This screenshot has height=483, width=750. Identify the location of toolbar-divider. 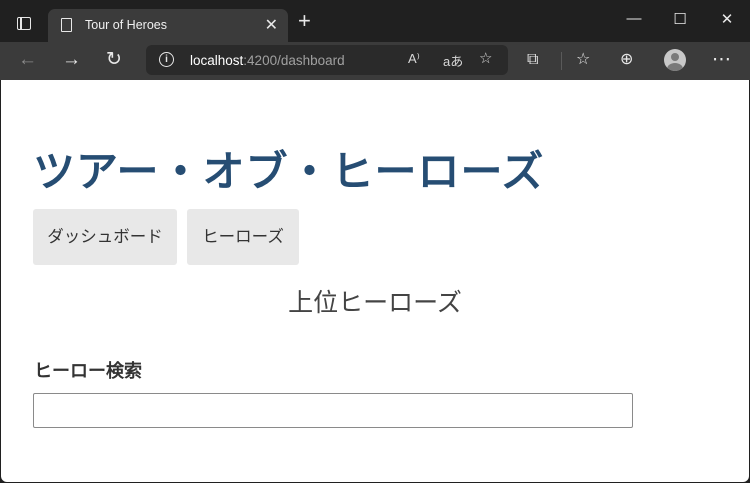
(561, 61).